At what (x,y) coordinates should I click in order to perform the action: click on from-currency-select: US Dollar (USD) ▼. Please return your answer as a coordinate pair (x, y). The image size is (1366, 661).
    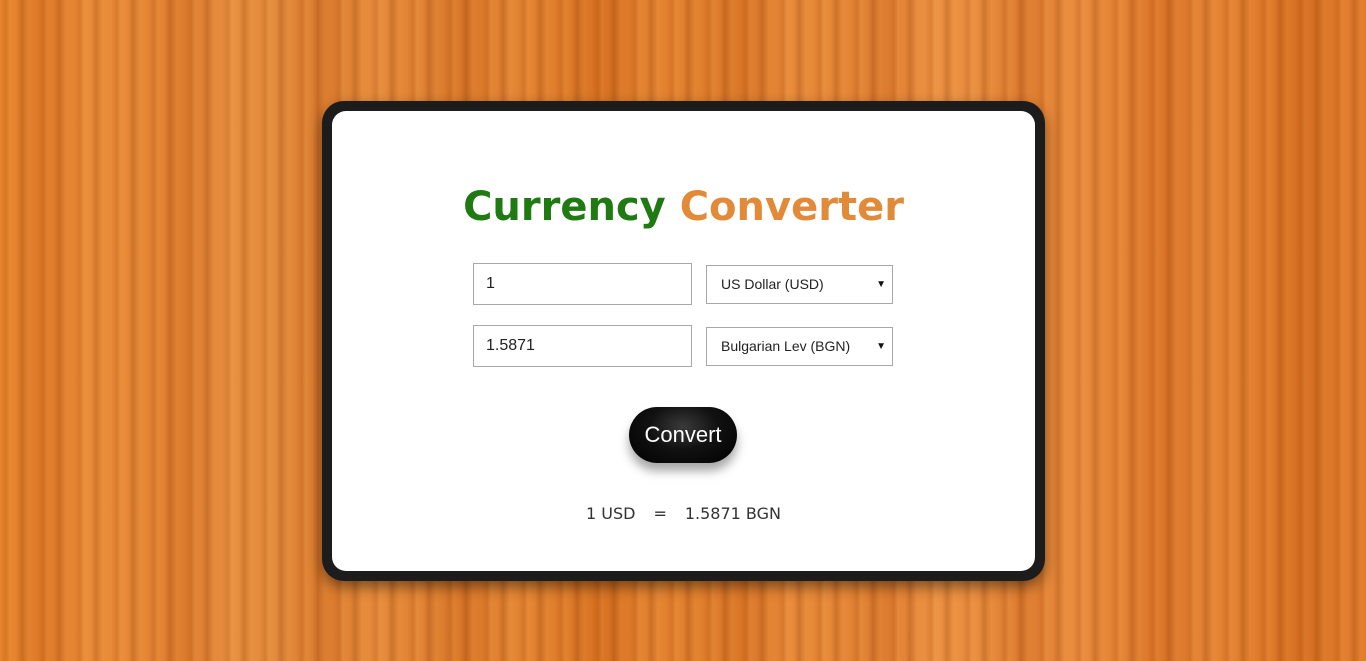
    Looking at the image, I should click on (799, 284).